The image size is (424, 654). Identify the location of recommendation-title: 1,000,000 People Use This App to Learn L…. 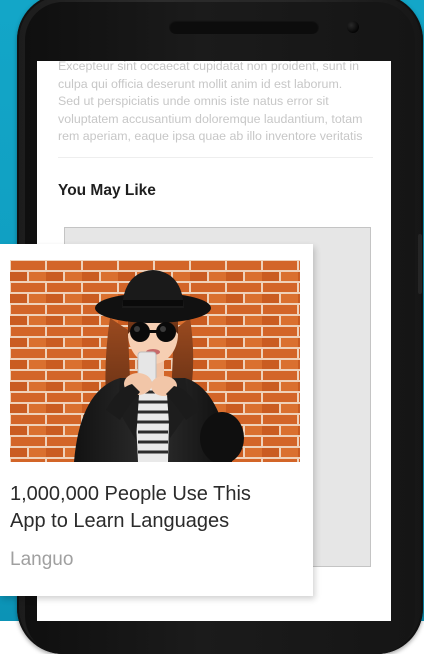
(158, 508).